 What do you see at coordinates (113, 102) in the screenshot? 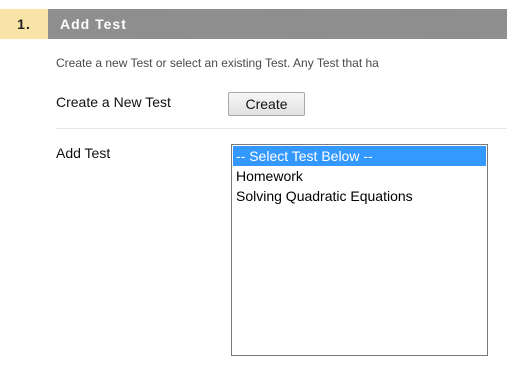
I see `create-new-test-label: Create a New Test` at bounding box center [113, 102].